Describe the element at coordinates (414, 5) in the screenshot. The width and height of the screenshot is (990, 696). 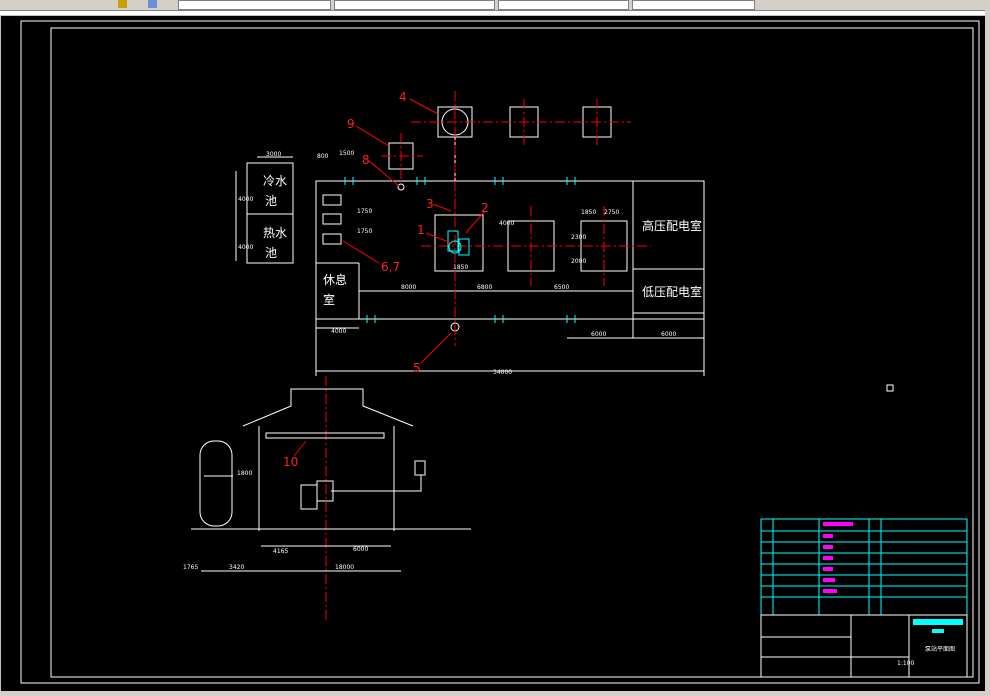
I see `color-dropdown` at that location.